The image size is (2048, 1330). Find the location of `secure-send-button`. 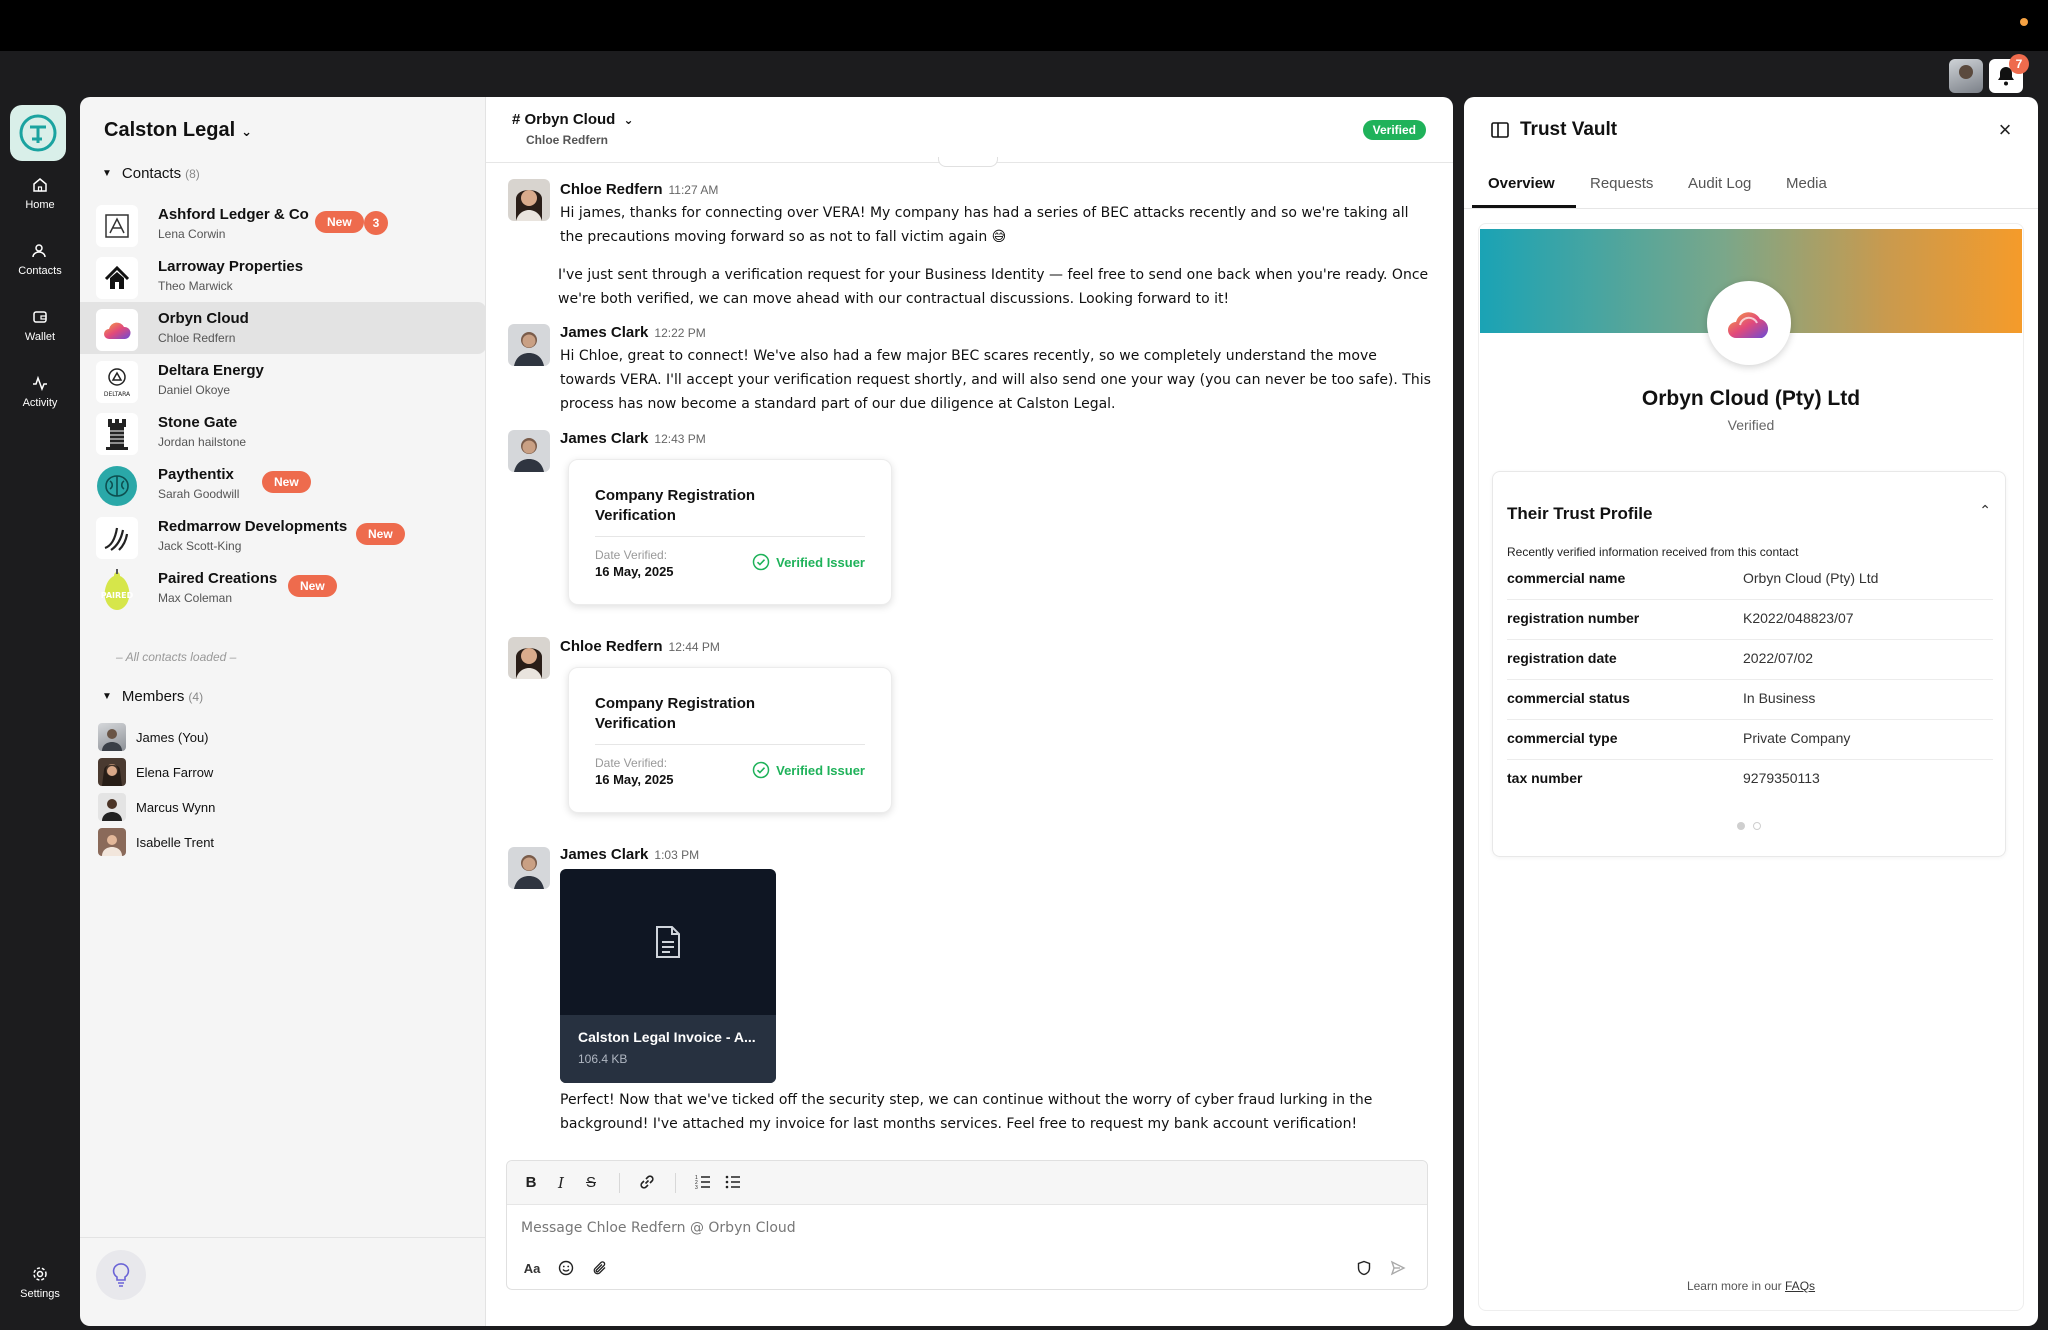

secure-send-button is located at coordinates (1364, 1268).